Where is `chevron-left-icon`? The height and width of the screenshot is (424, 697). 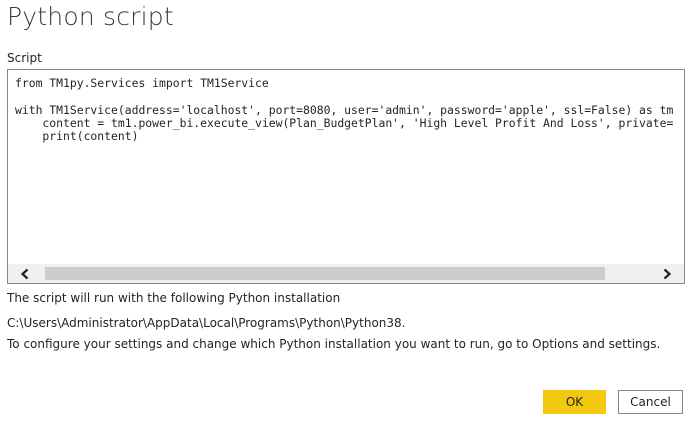
chevron-left-icon is located at coordinates (24, 273).